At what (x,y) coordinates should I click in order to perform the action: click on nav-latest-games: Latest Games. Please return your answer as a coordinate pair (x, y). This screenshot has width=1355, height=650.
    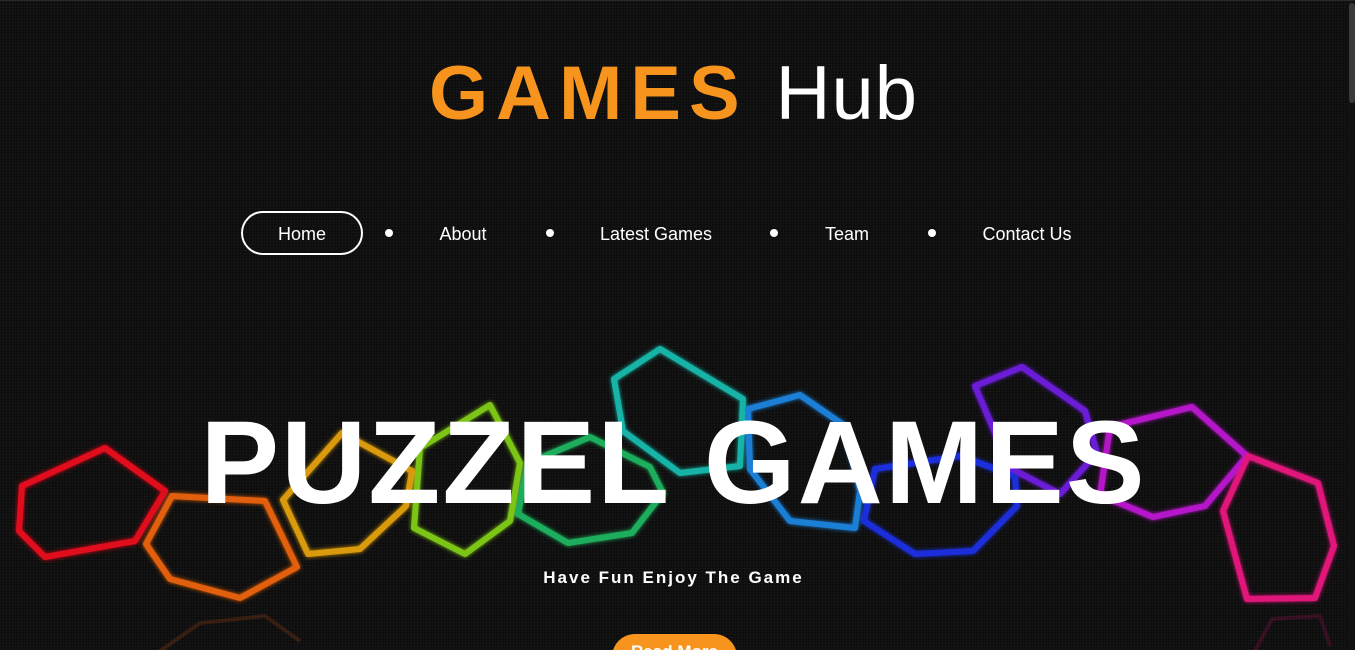
    Looking at the image, I should click on (656, 233).